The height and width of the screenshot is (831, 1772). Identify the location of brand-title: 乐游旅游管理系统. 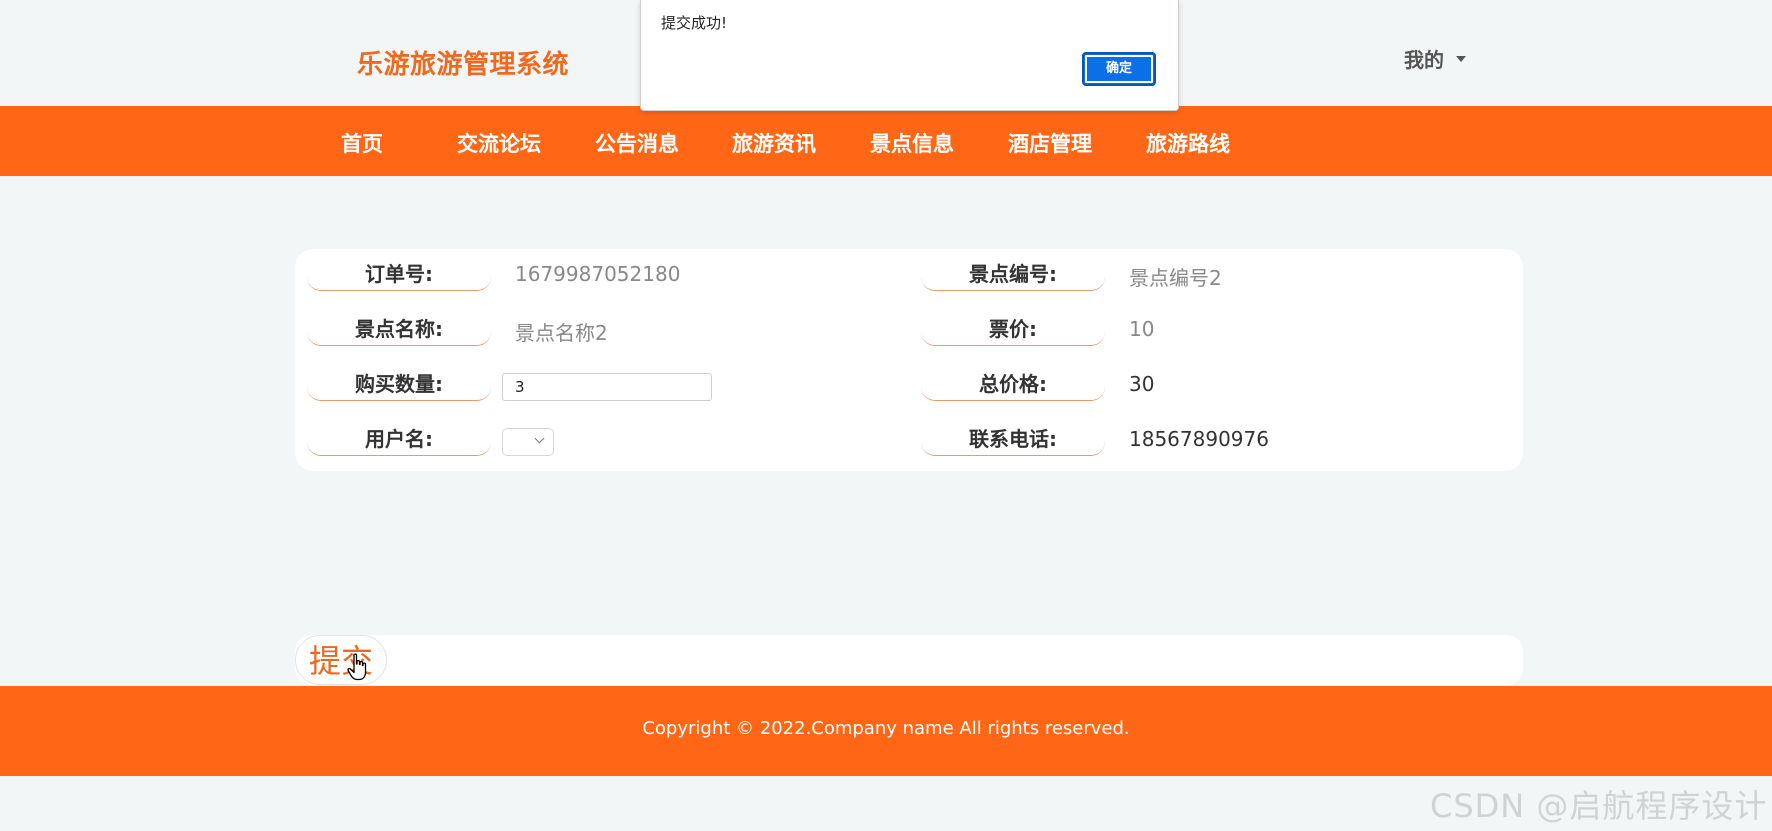
(463, 65).